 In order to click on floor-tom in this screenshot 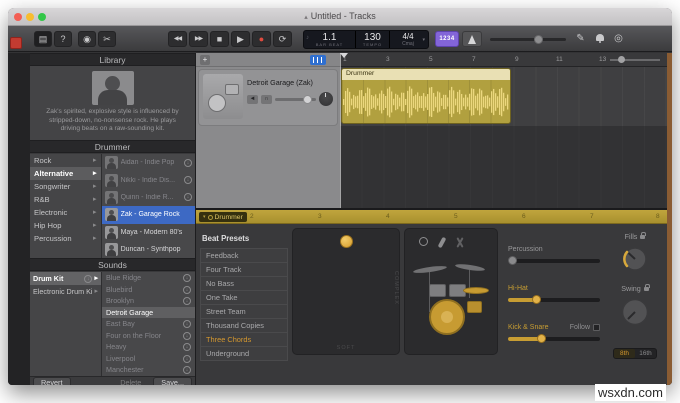, I will do `click(474, 307)`.